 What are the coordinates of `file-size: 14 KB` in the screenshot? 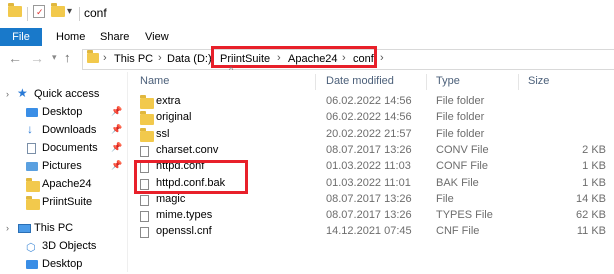 It's located at (591, 198).